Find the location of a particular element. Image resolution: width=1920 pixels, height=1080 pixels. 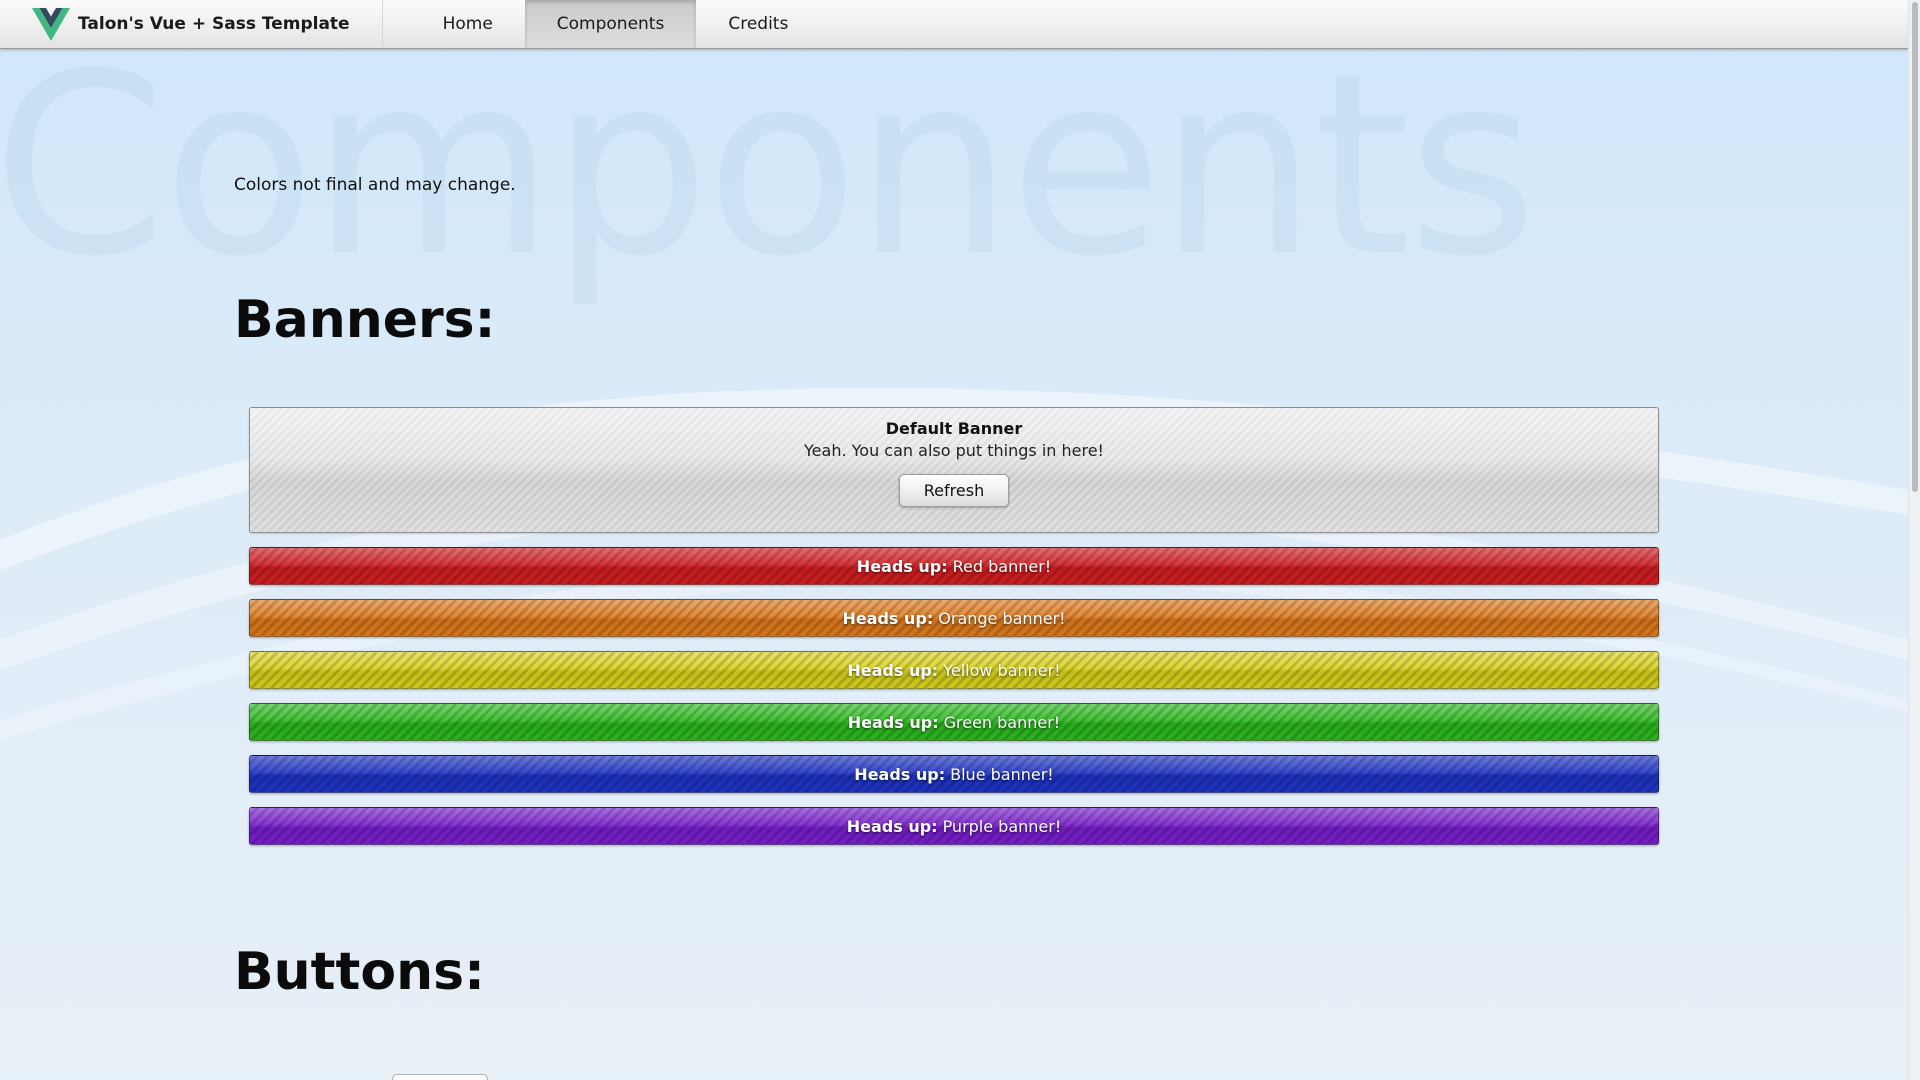

yellow-banner: Heads up: Yellow banner! is located at coordinates (954, 670).